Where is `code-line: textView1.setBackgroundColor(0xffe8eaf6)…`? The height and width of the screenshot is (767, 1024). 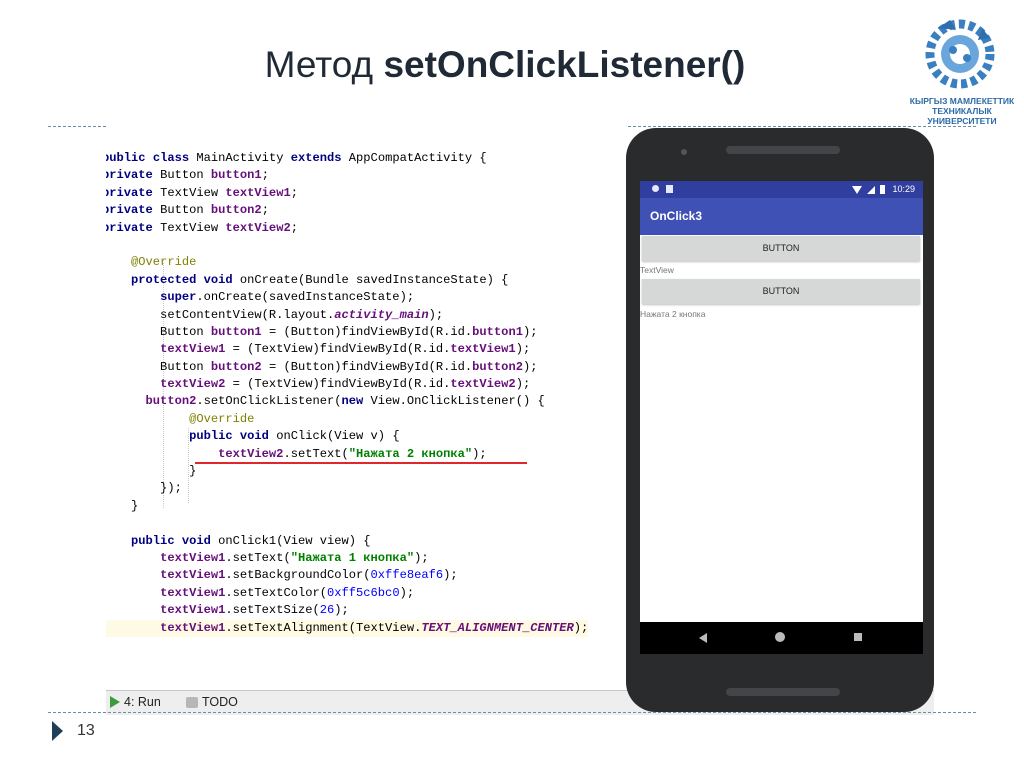
code-line: textView1.setBackgroundColor(0xffe8eaf6)… is located at coordinates (309, 575).